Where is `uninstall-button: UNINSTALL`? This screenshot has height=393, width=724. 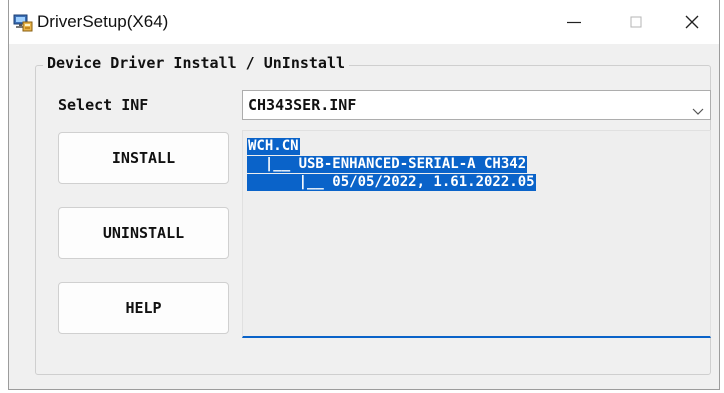
uninstall-button: UNINSTALL is located at coordinates (143, 233).